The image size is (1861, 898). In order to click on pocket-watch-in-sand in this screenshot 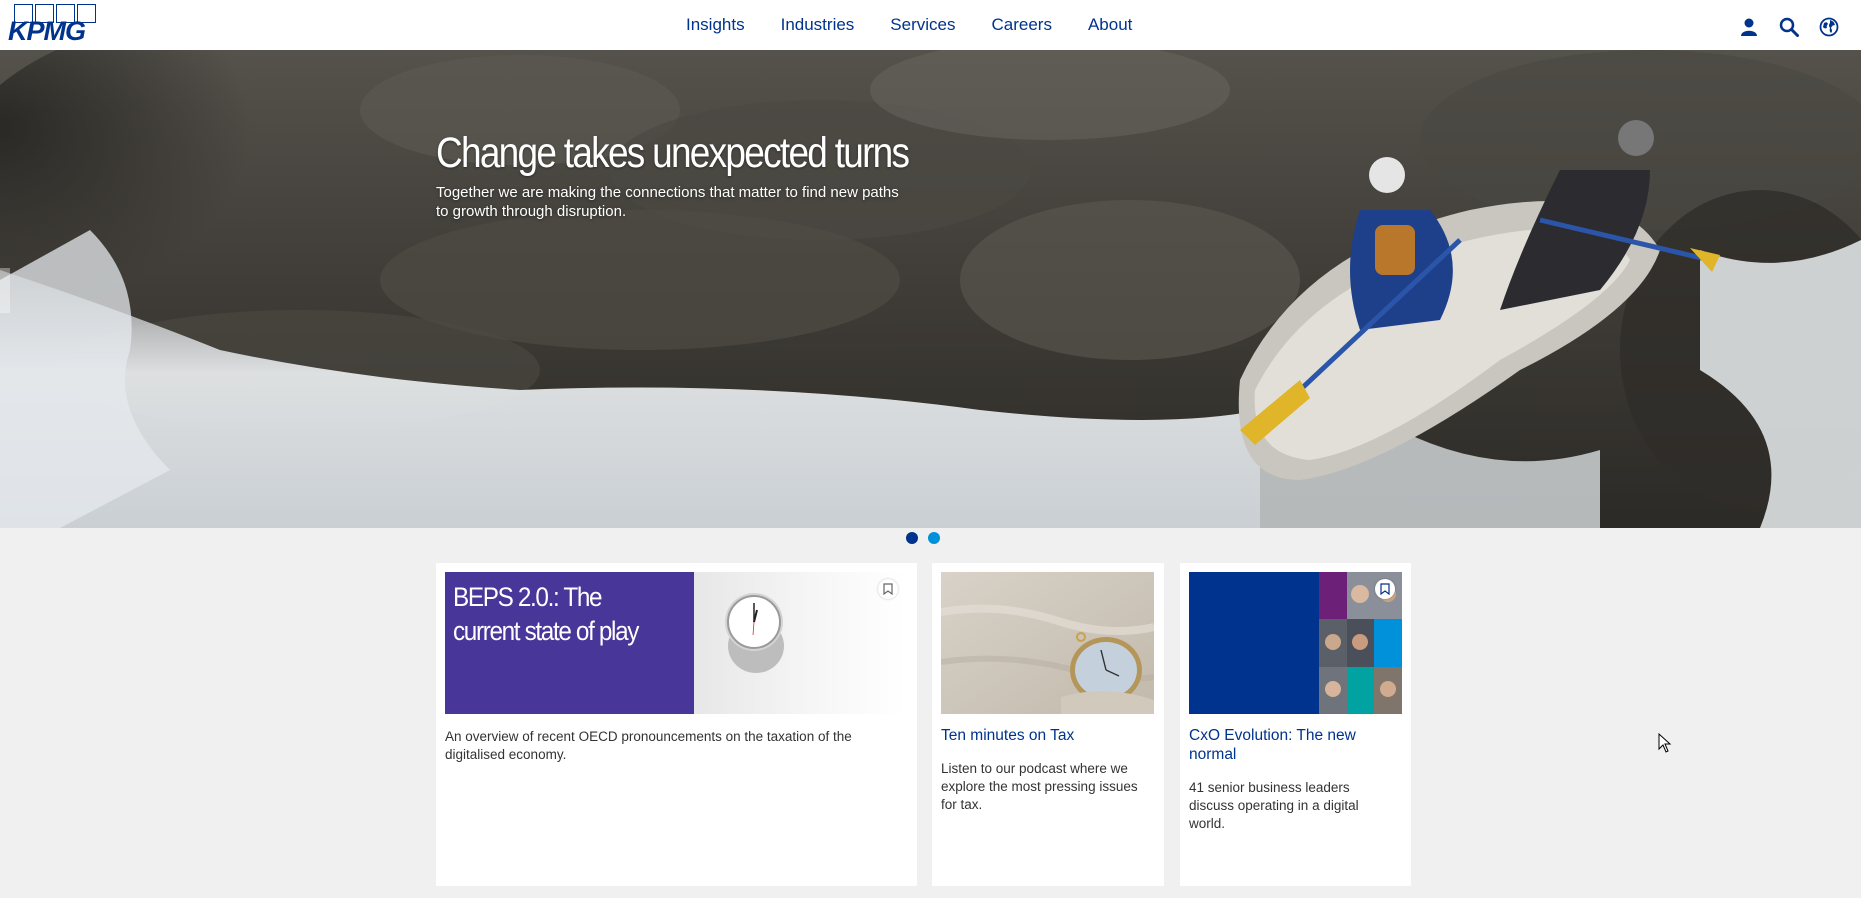, I will do `click(1047, 643)`.